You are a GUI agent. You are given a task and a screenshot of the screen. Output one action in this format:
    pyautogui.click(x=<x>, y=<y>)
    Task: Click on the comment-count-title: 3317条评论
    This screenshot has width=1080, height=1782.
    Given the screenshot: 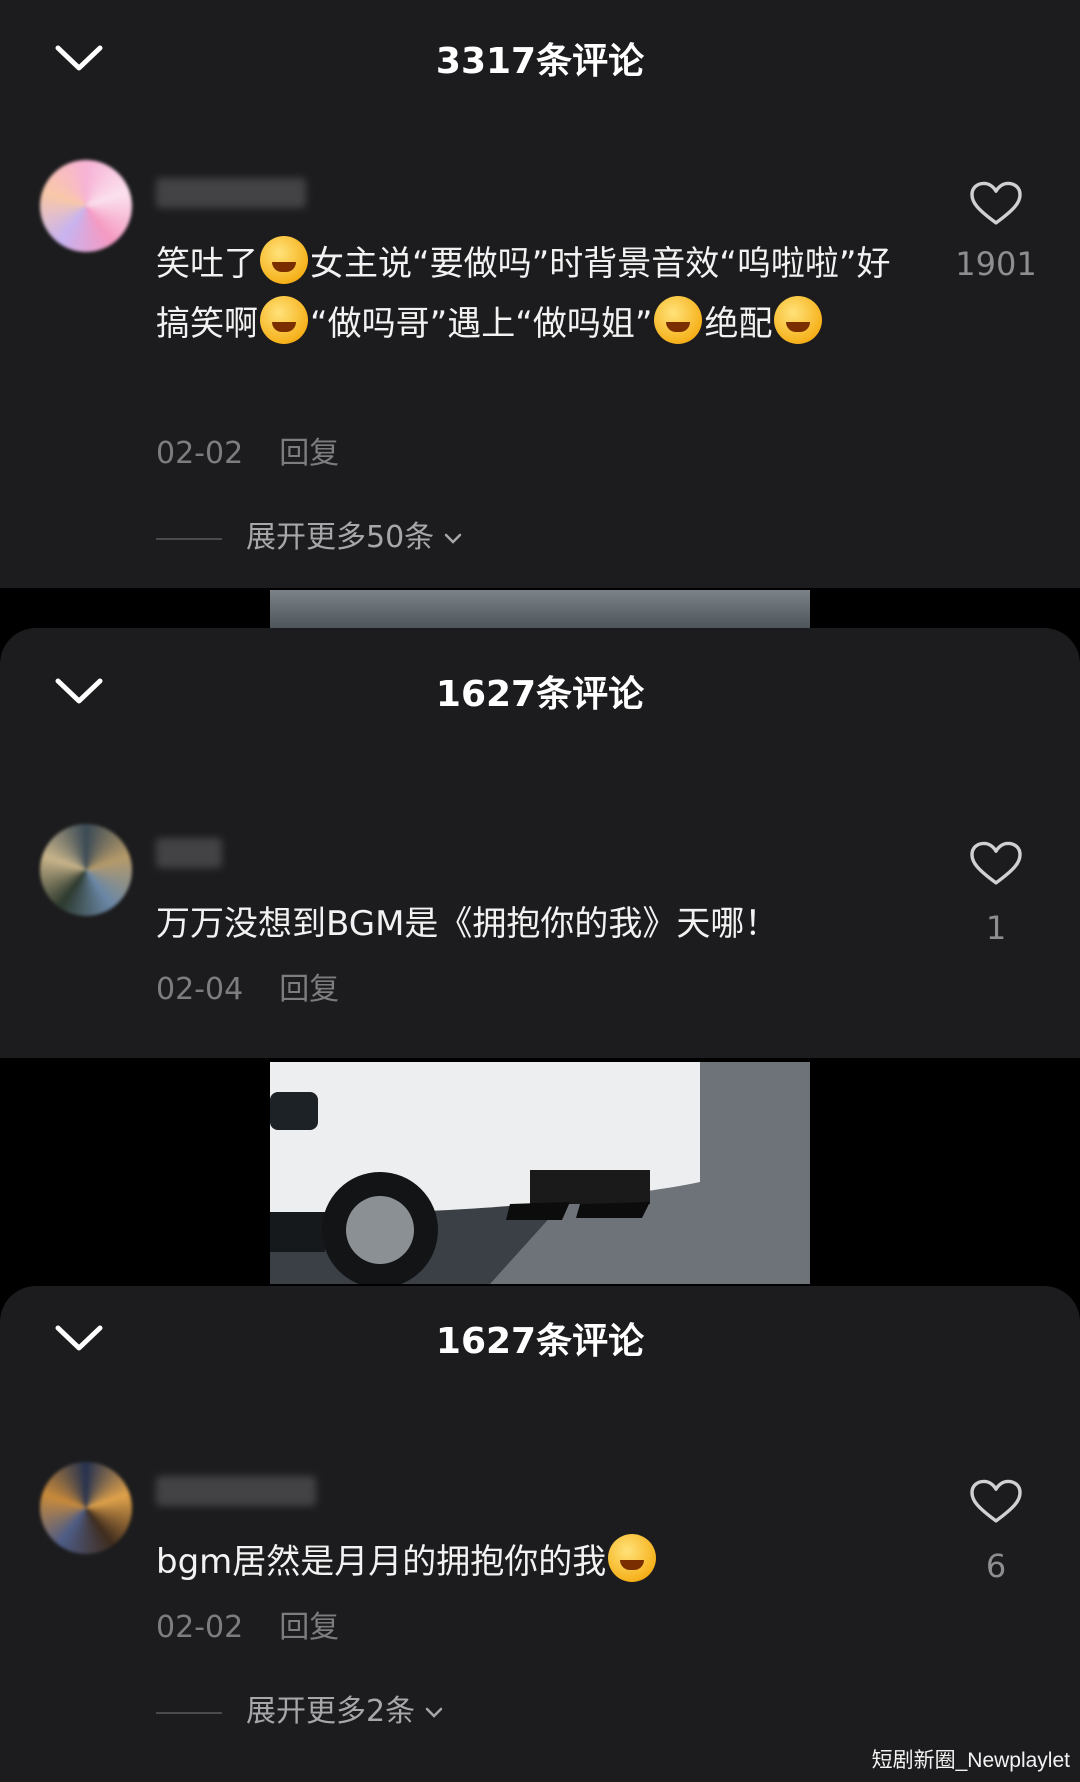 What is the action you would take?
    pyautogui.click(x=540, y=61)
    